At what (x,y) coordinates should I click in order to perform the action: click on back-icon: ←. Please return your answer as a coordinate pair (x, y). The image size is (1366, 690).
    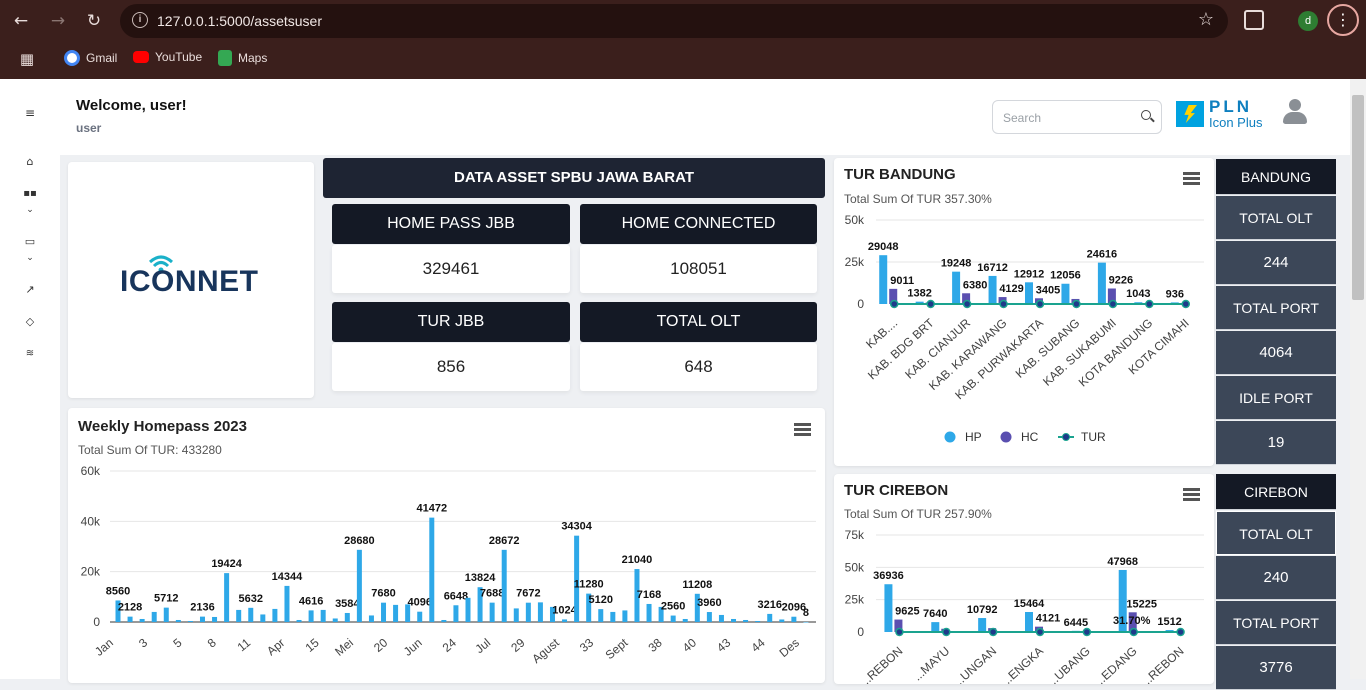
    Looking at the image, I should click on (21, 21).